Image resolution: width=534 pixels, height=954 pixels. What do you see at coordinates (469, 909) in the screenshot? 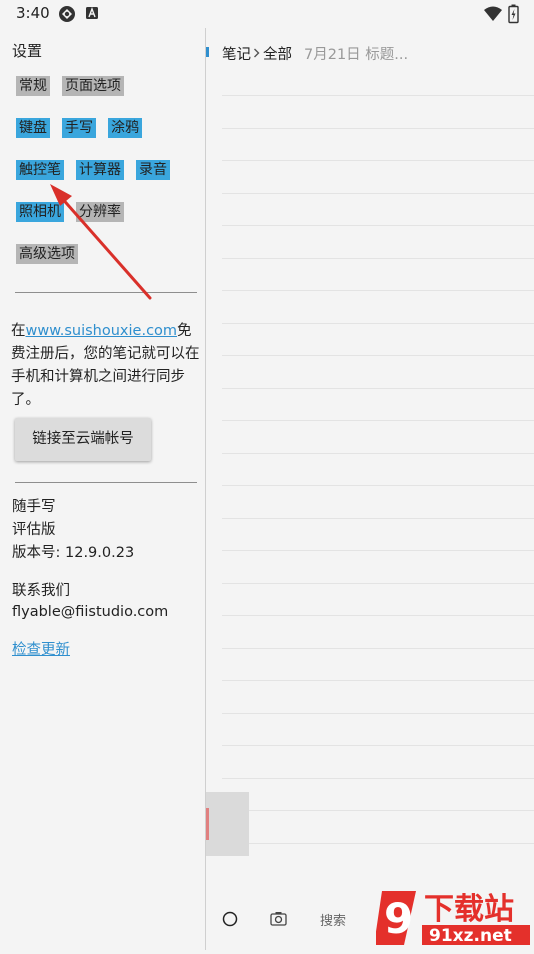
I see `watermark-brand: 下载站` at bounding box center [469, 909].